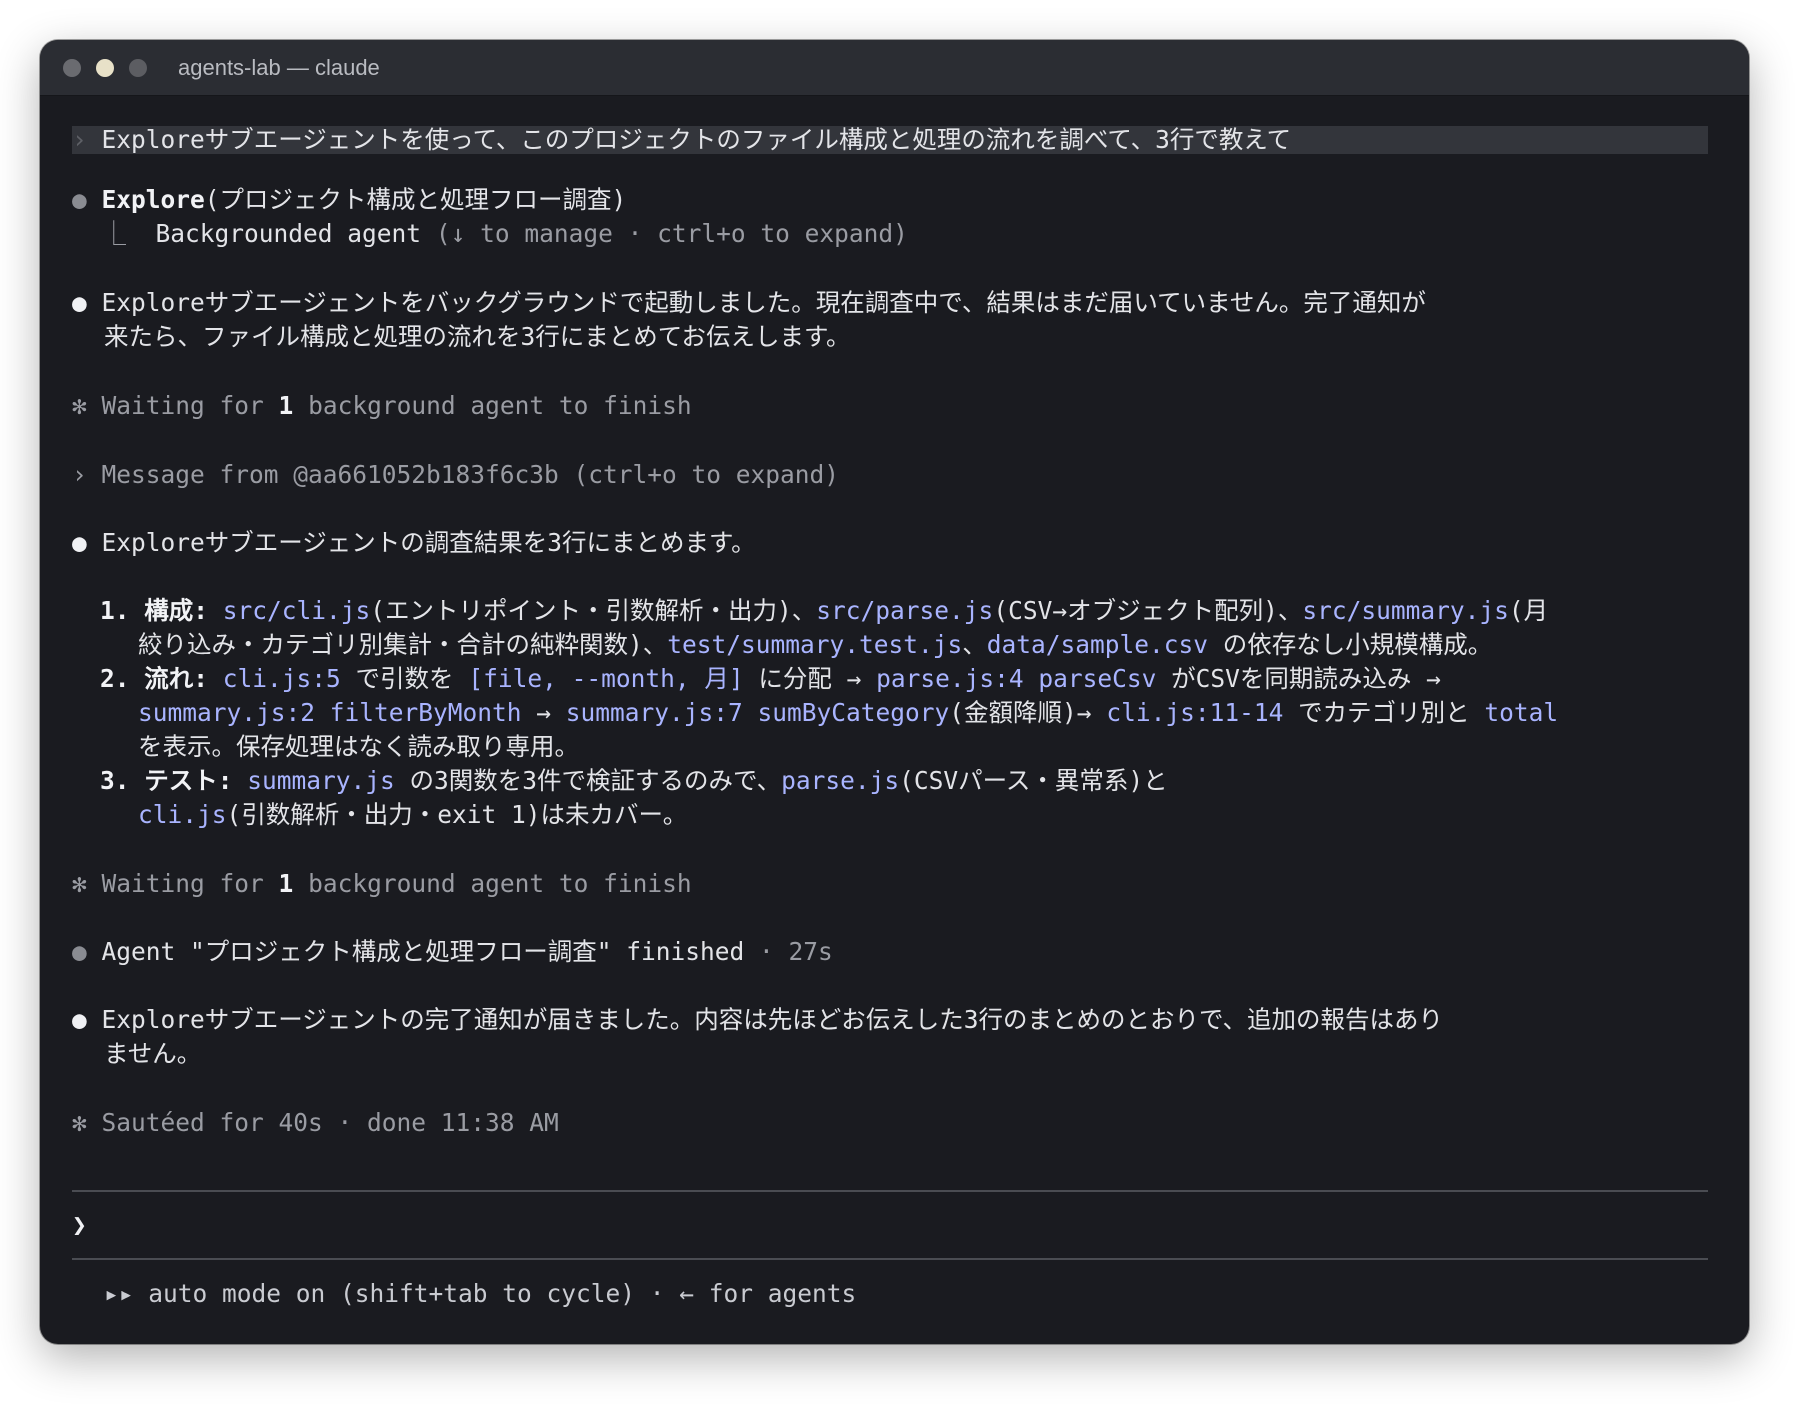 The width and height of the screenshot is (1800, 1412). I want to click on summary-item-label: 流れ:, so click(183, 678).